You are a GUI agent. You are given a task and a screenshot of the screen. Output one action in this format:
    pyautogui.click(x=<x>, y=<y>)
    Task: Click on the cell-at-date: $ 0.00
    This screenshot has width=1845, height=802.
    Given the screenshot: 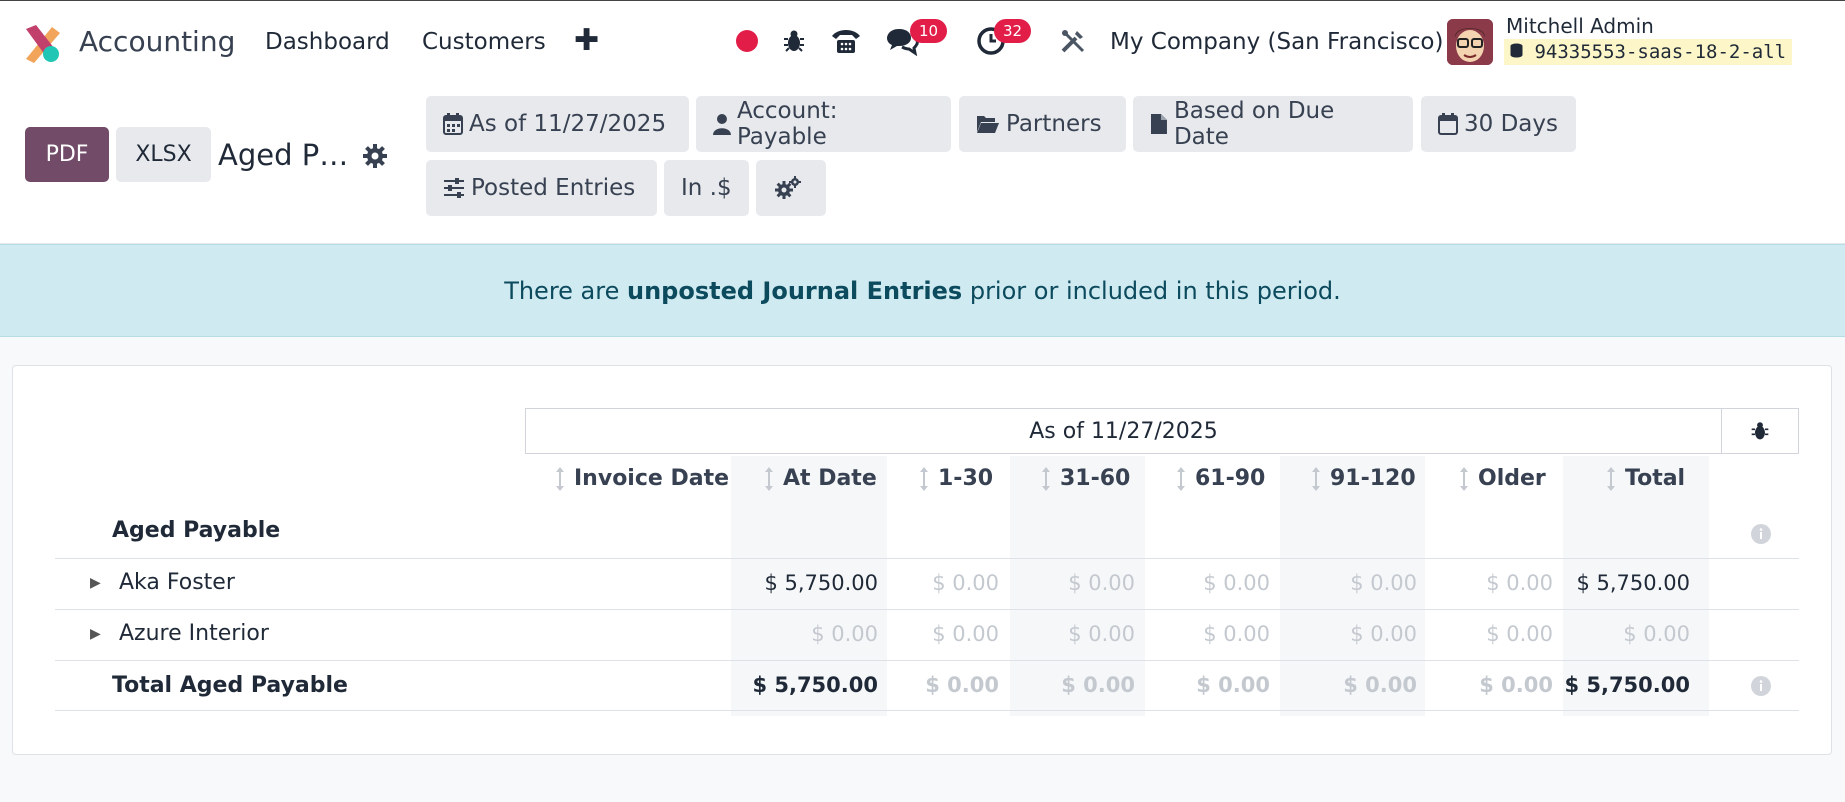 What is the action you would take?
    pyautogui.click(x=844, y=634)
    